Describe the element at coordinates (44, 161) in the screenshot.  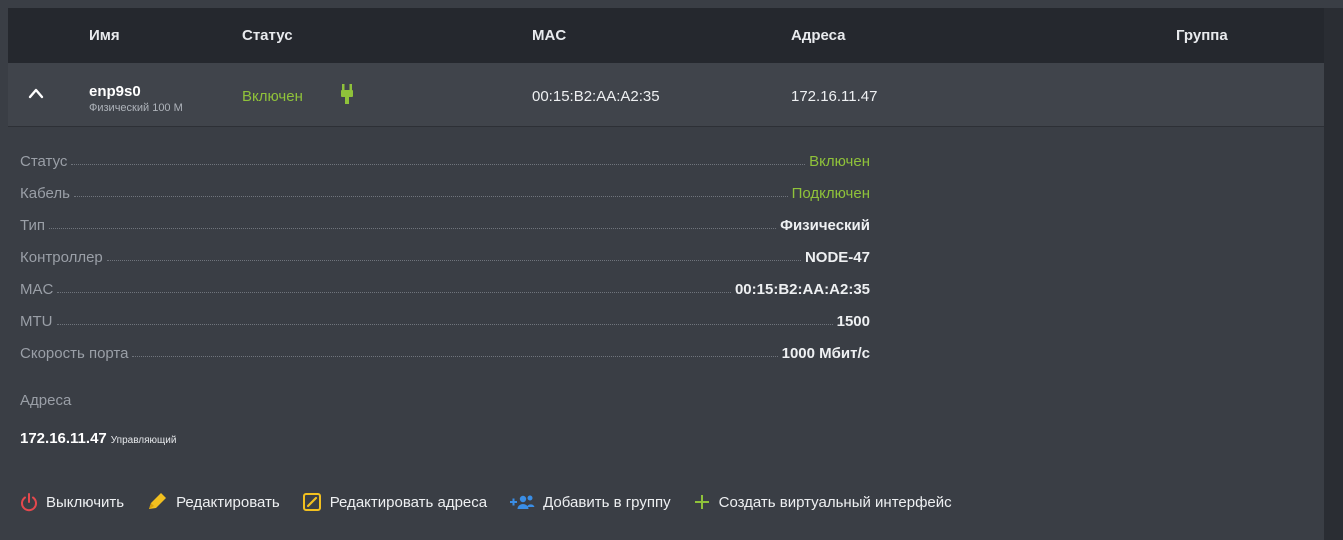
I see `detail-label: Статус` at that location.